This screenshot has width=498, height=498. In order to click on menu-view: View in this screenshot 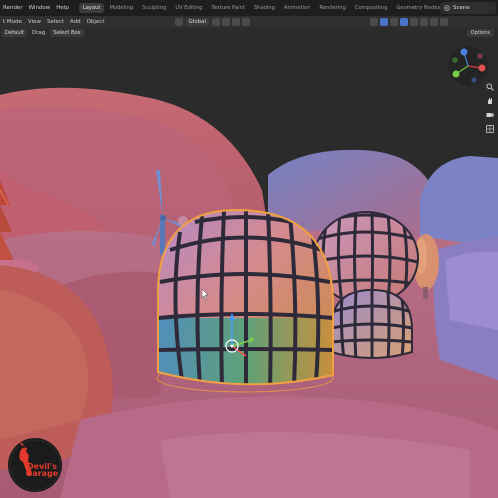, I will do `click(34, 22)`.